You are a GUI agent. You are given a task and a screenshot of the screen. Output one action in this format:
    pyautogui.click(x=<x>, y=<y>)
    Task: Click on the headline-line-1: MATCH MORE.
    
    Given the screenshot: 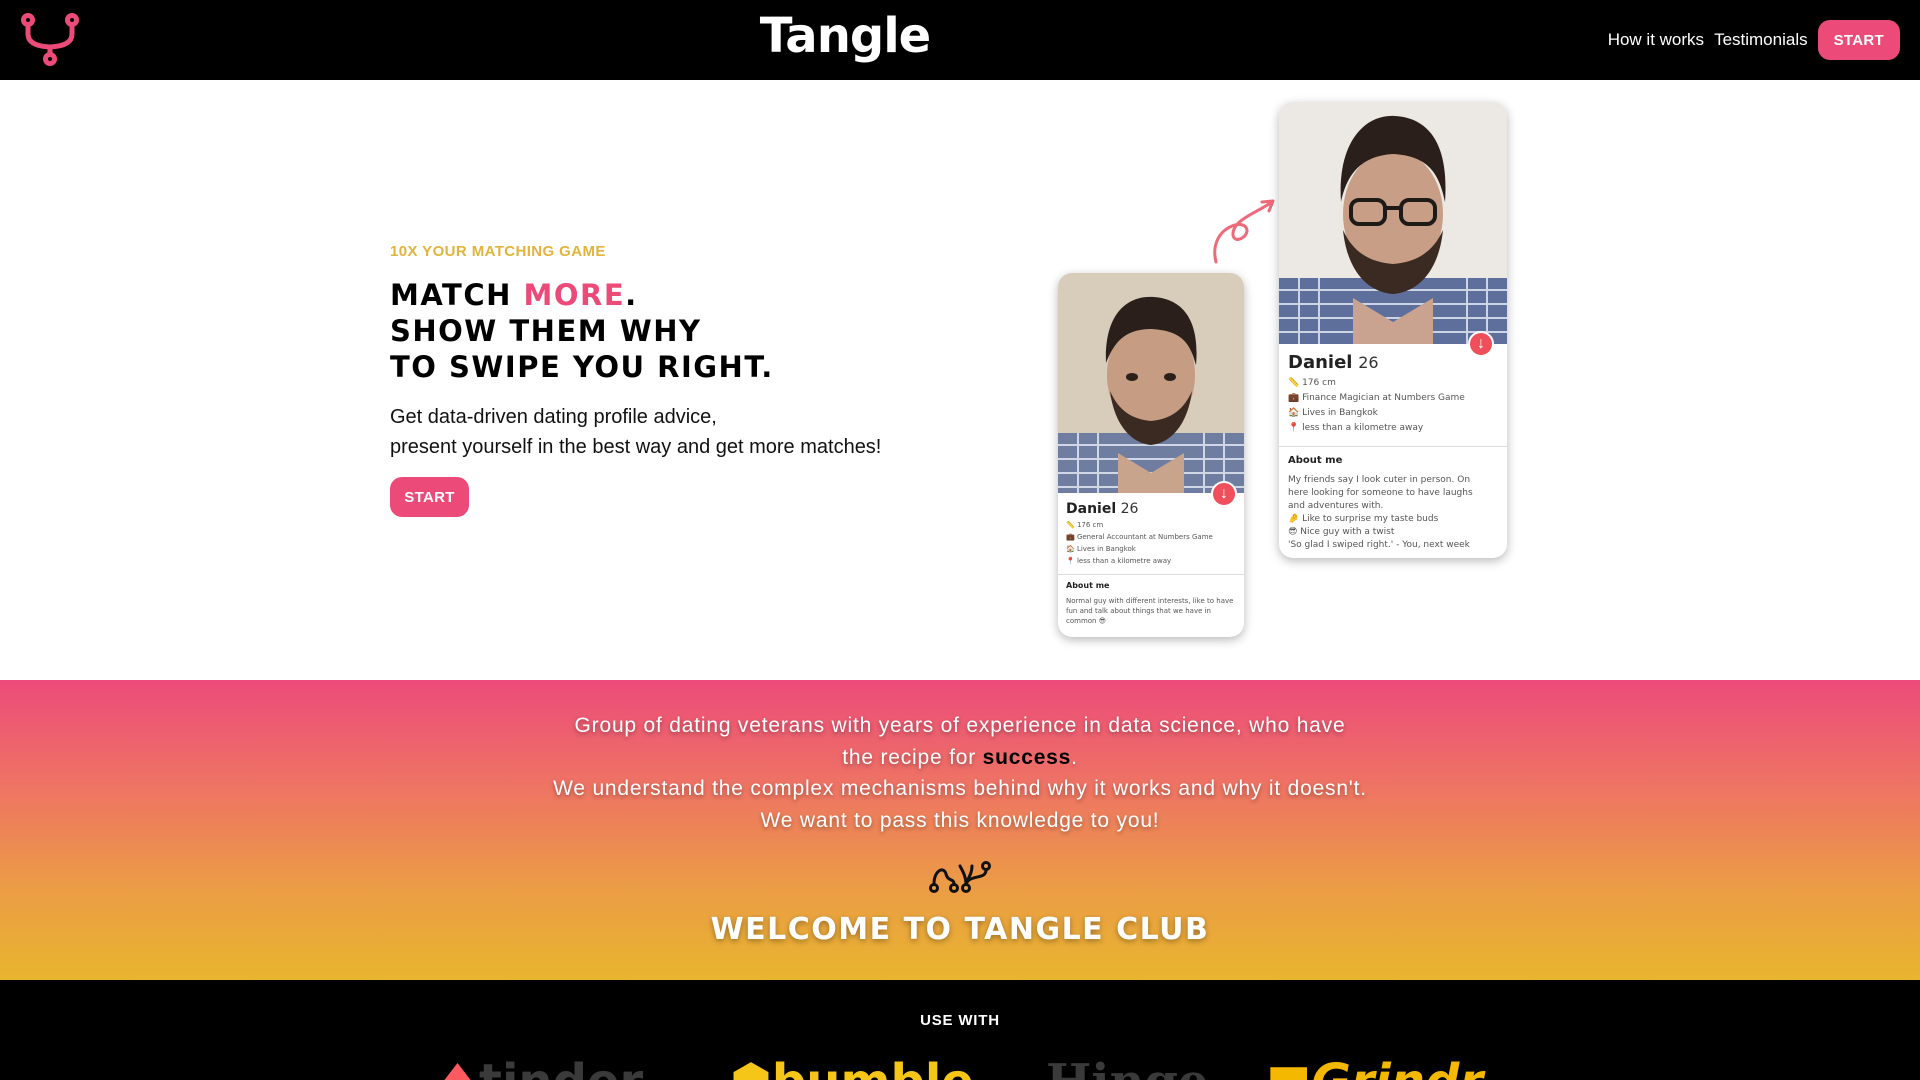 What is the action you would take?
    pyautogui.click(x=582, y=295)
    